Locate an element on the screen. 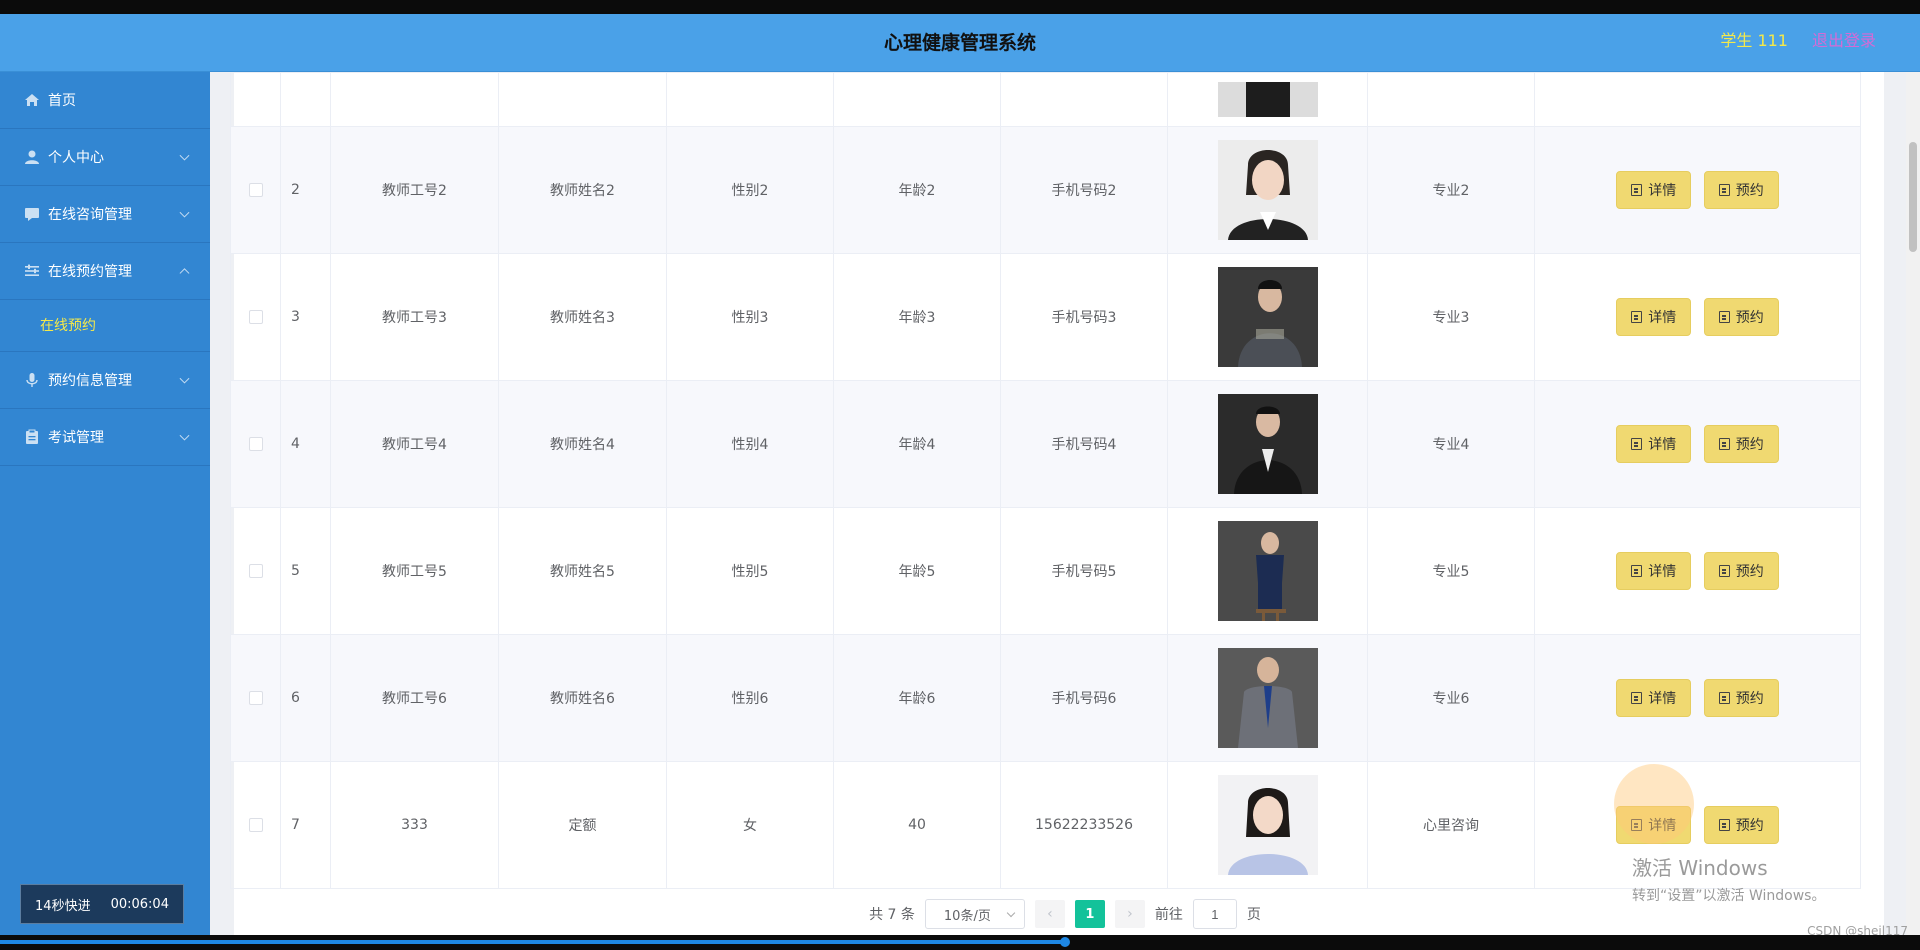  table-row: 5 教师工号5 教师姓名5 性别5 年龄5 手机号码5 专业5 详情 预约 is located at coordinates (1045, 571).